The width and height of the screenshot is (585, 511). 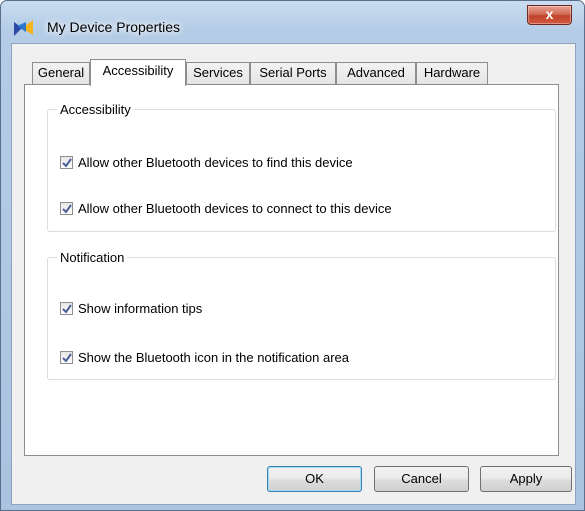 What do you see at coordinates (114, 27) in the screenshot?
I see `window-title: My Device Properties` at bounding box center [114, 27].